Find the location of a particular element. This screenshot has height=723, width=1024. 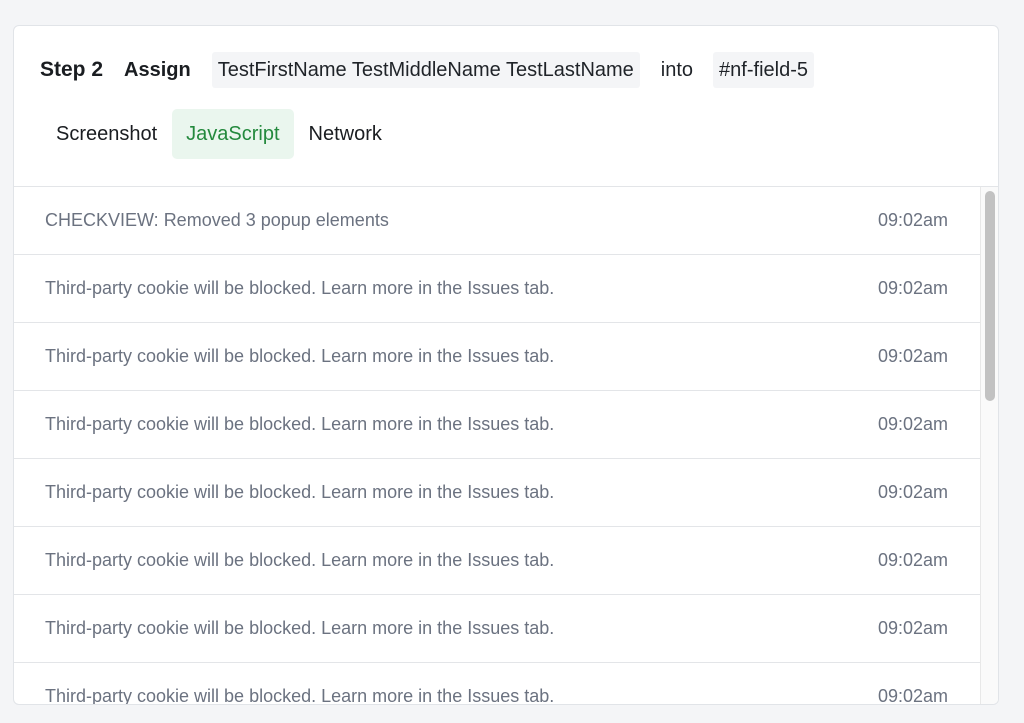

step-number: Step 2 is located at coordinates (72, 69).